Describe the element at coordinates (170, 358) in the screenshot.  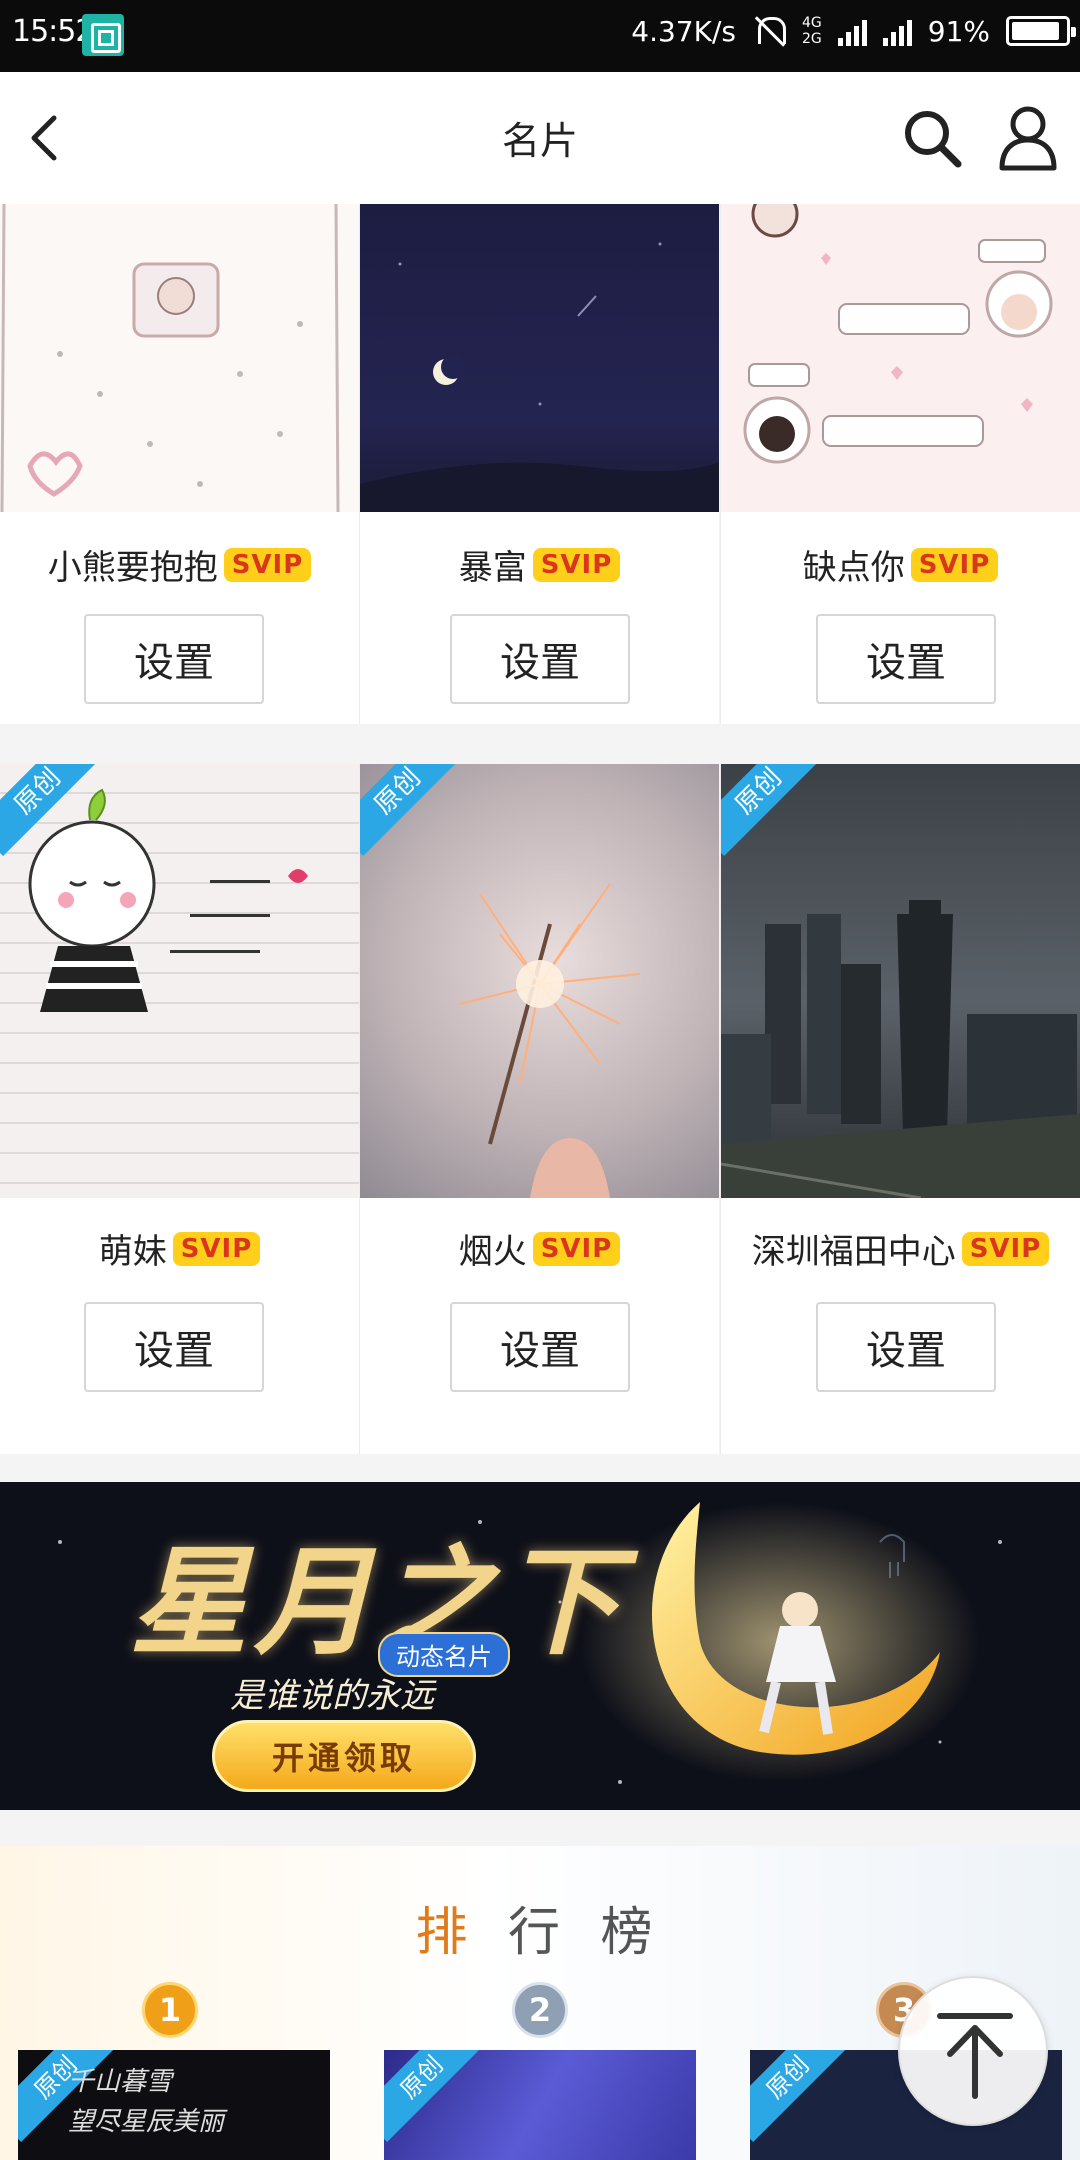
I see `card-art-bear` at that location.